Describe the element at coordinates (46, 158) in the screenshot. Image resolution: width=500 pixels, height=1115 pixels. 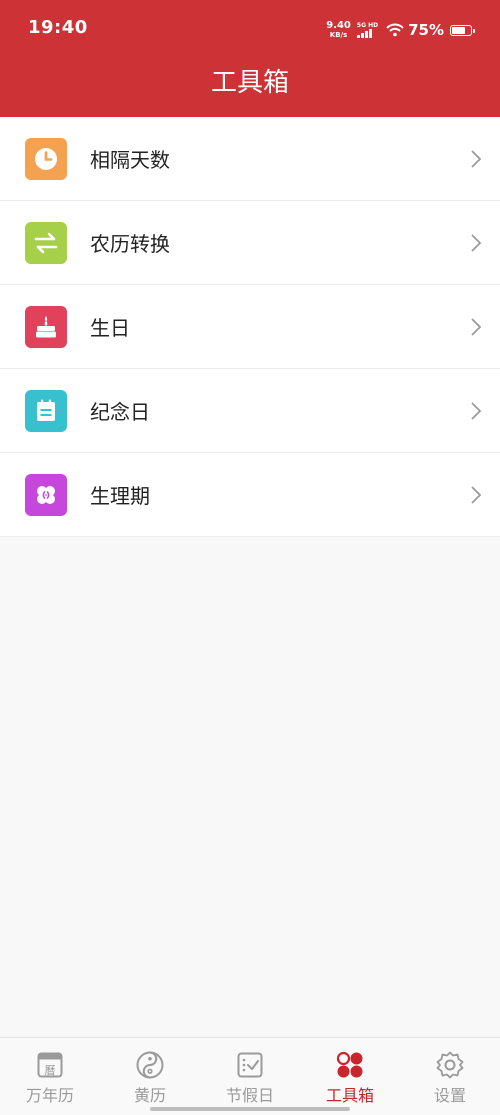
I see `clock-icon` at that location.